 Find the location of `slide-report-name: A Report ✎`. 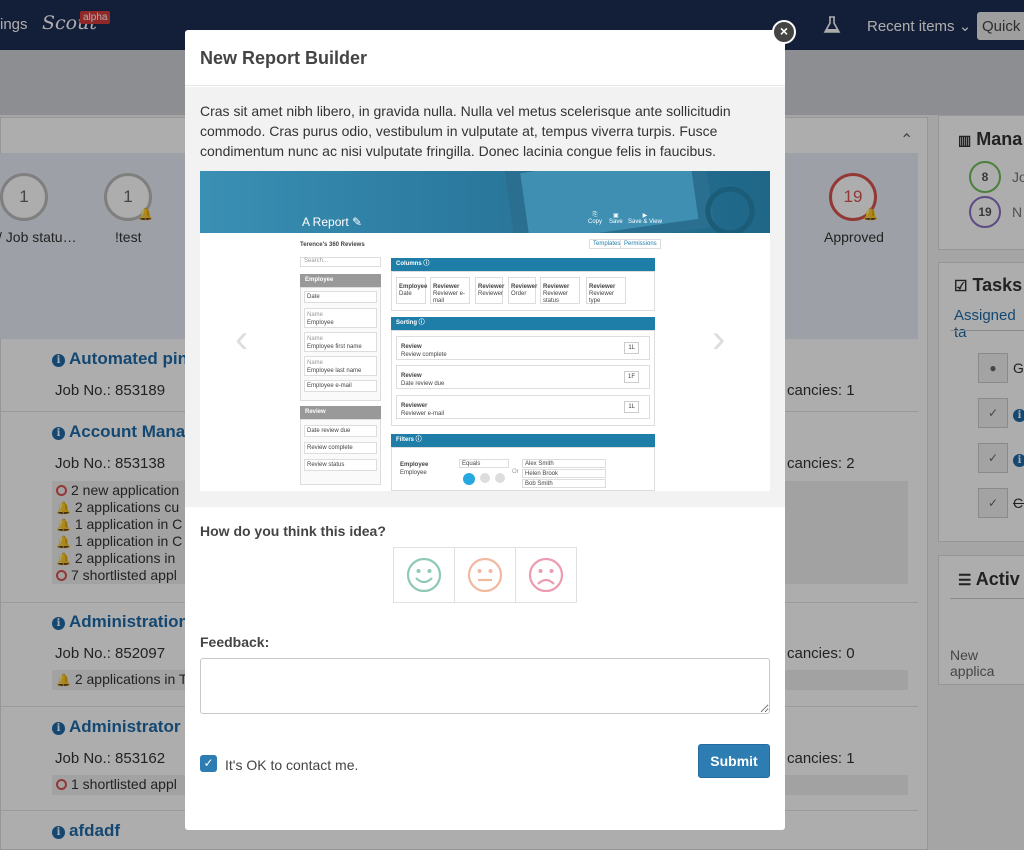

slide-report-name: A Report ✎ is located at coordinates (332, 222).